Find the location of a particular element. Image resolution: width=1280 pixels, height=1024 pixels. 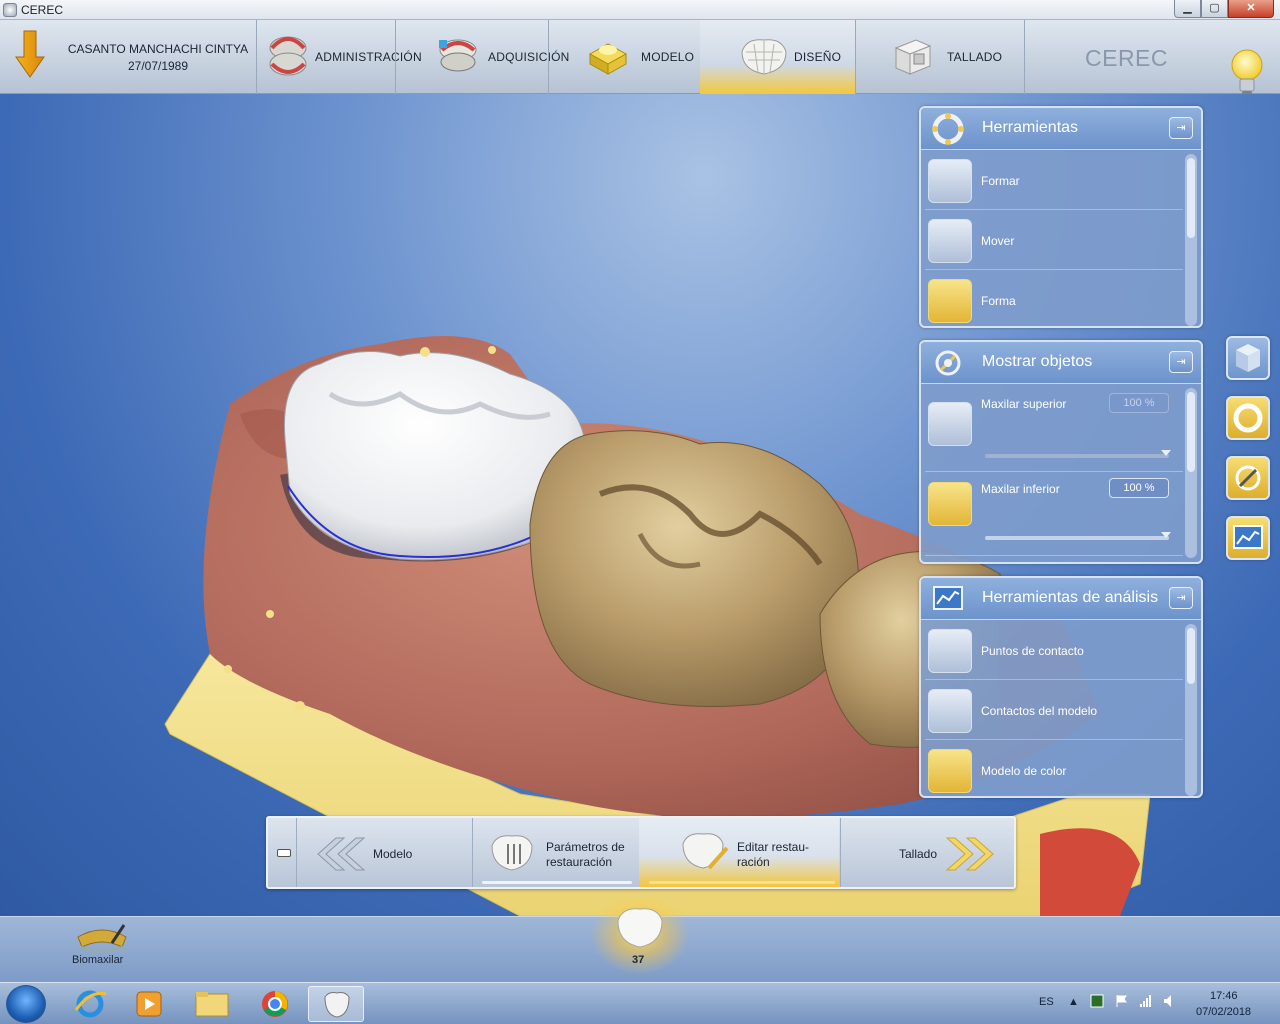

media-player-button is located at coordinates (149, 1004).